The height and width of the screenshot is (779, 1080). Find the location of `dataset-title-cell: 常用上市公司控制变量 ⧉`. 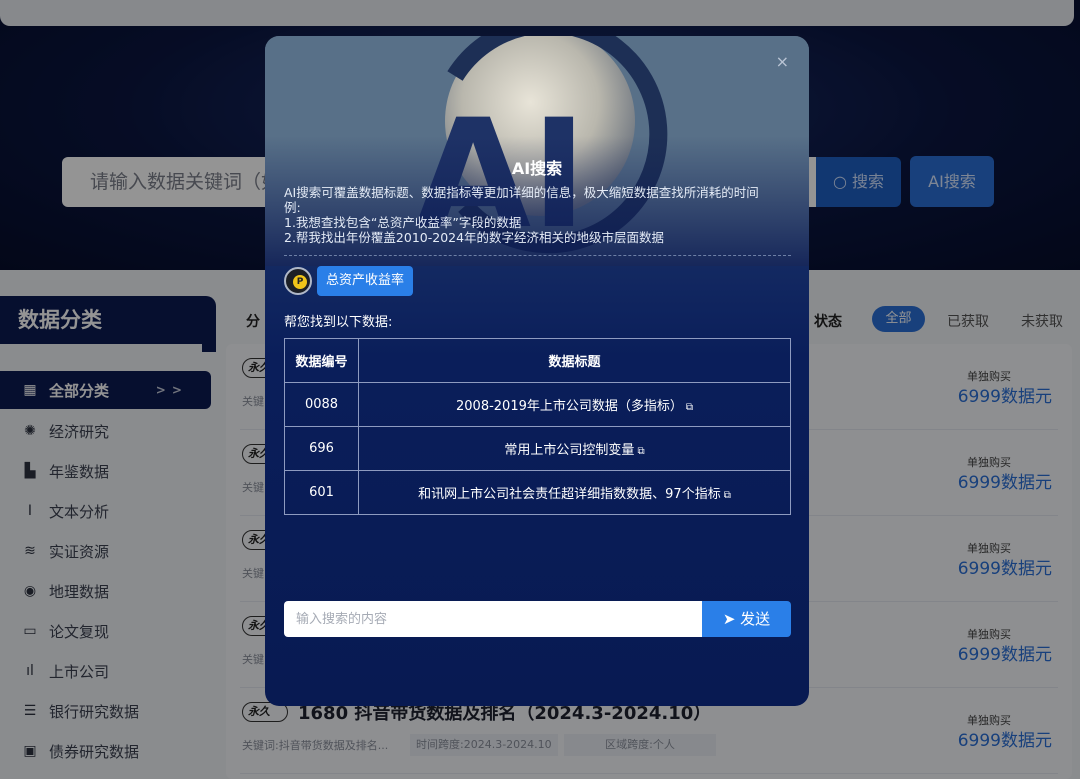

dataset-title-cell: 常用上市公司控制变量 ⧉ is located at coordinates (574, 448).